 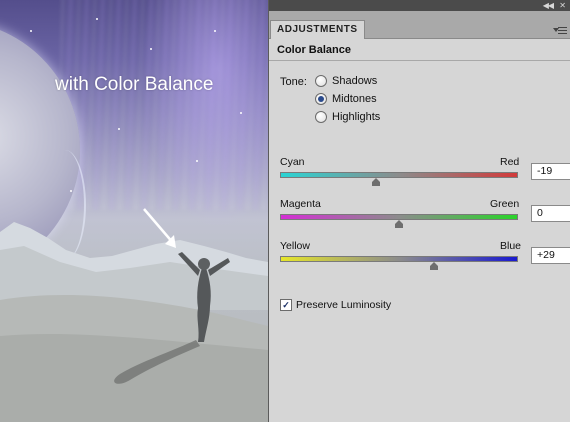 I want to click on magenta-green-slider-thumb, so click(x=399, y=224).